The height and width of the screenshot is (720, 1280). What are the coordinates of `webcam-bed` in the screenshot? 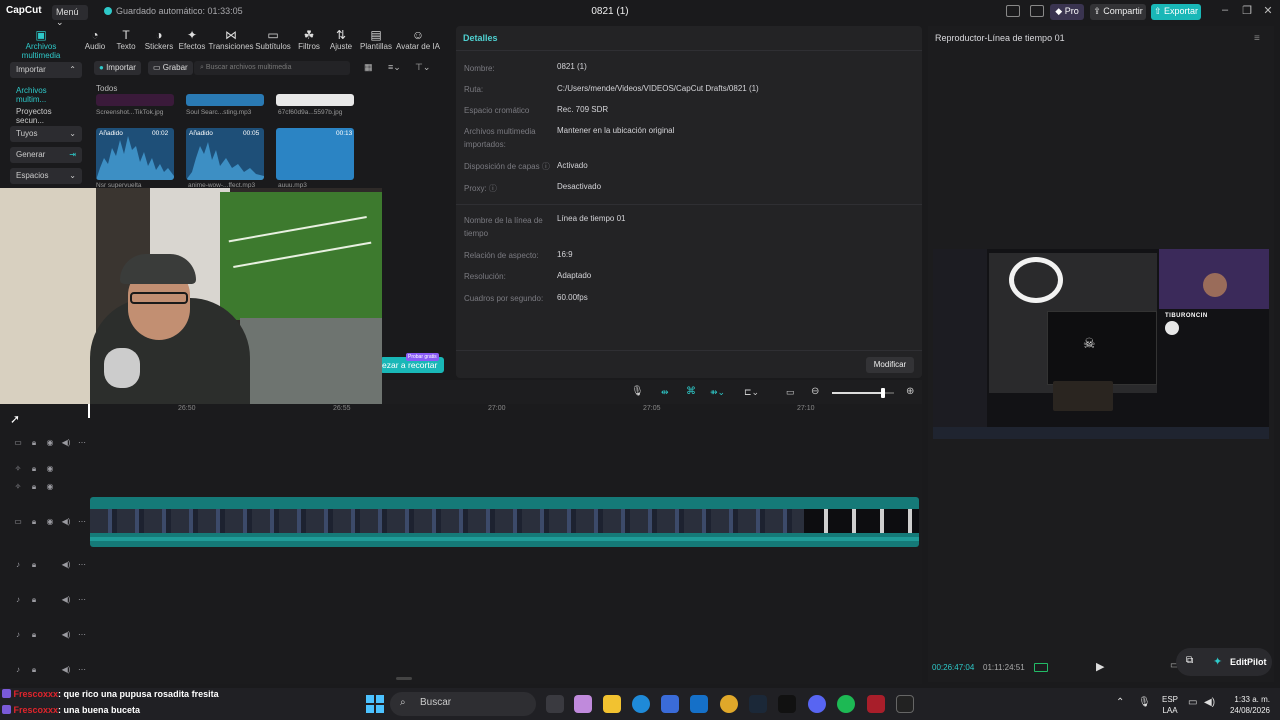 It's located at (311, 361).